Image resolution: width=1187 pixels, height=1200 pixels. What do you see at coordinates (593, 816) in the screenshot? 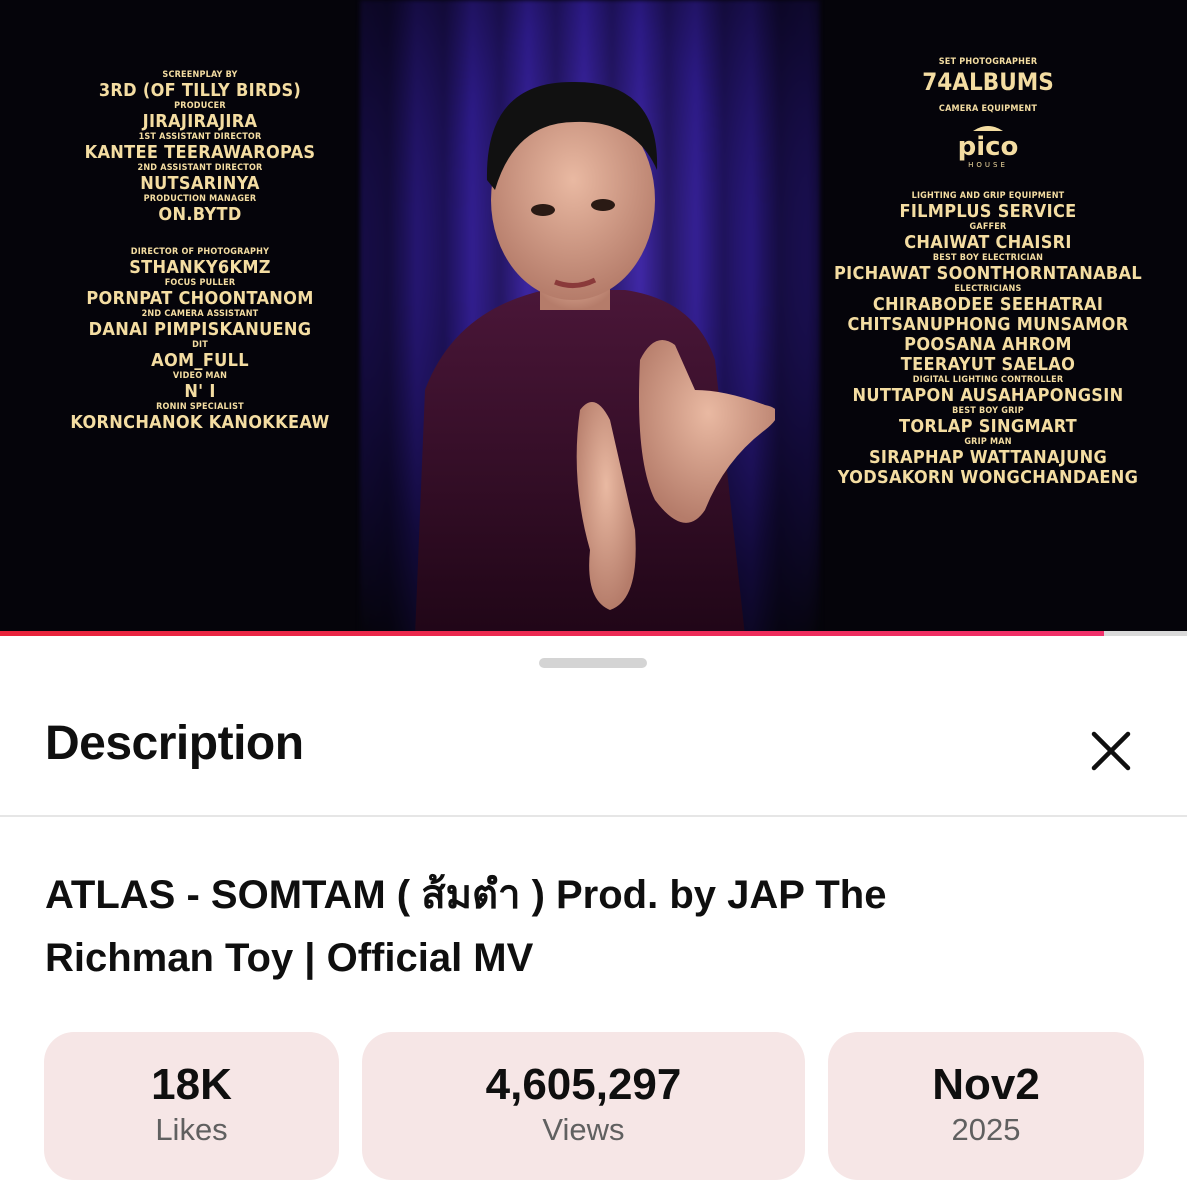
I see `divider` at bounding box center [593, 816].